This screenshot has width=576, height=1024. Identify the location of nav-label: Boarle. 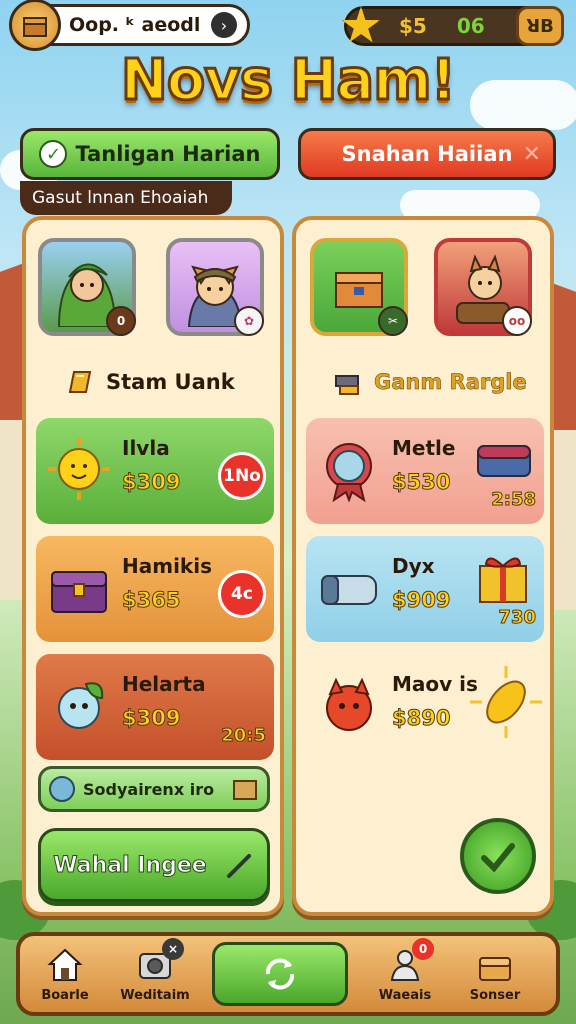
(65, 995).